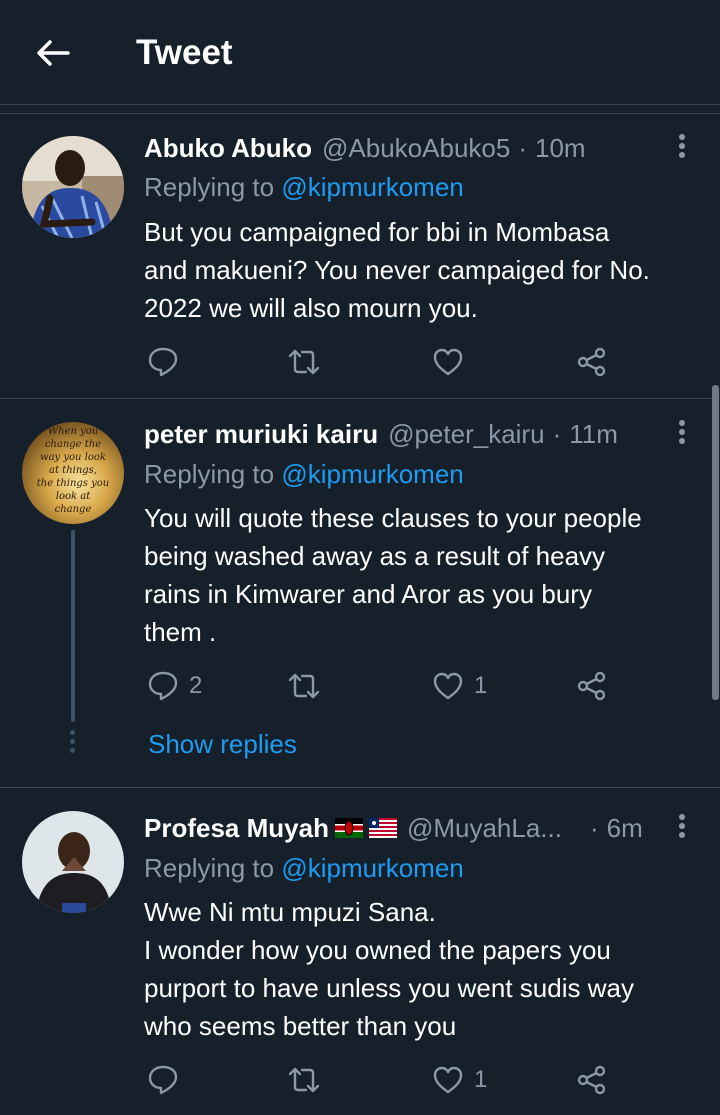  Describe the element at coordinates (382, 828) in the screenshot. I see `liberia-flag-icon` at that location.